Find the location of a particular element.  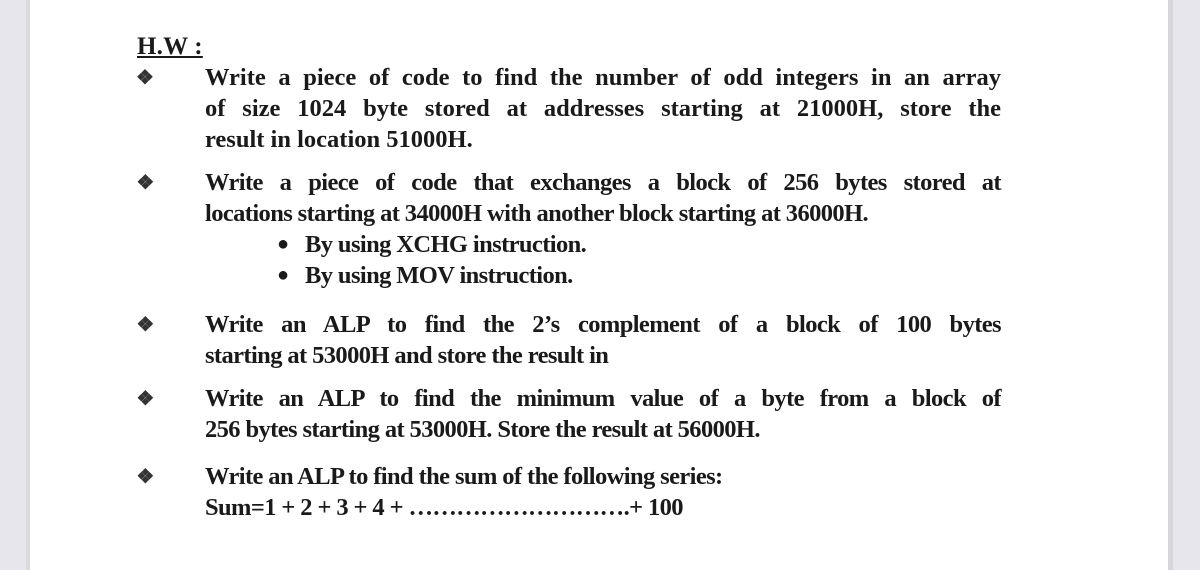

sub-item: ● By using MOV instruction. is located at coordinates (425, 275).